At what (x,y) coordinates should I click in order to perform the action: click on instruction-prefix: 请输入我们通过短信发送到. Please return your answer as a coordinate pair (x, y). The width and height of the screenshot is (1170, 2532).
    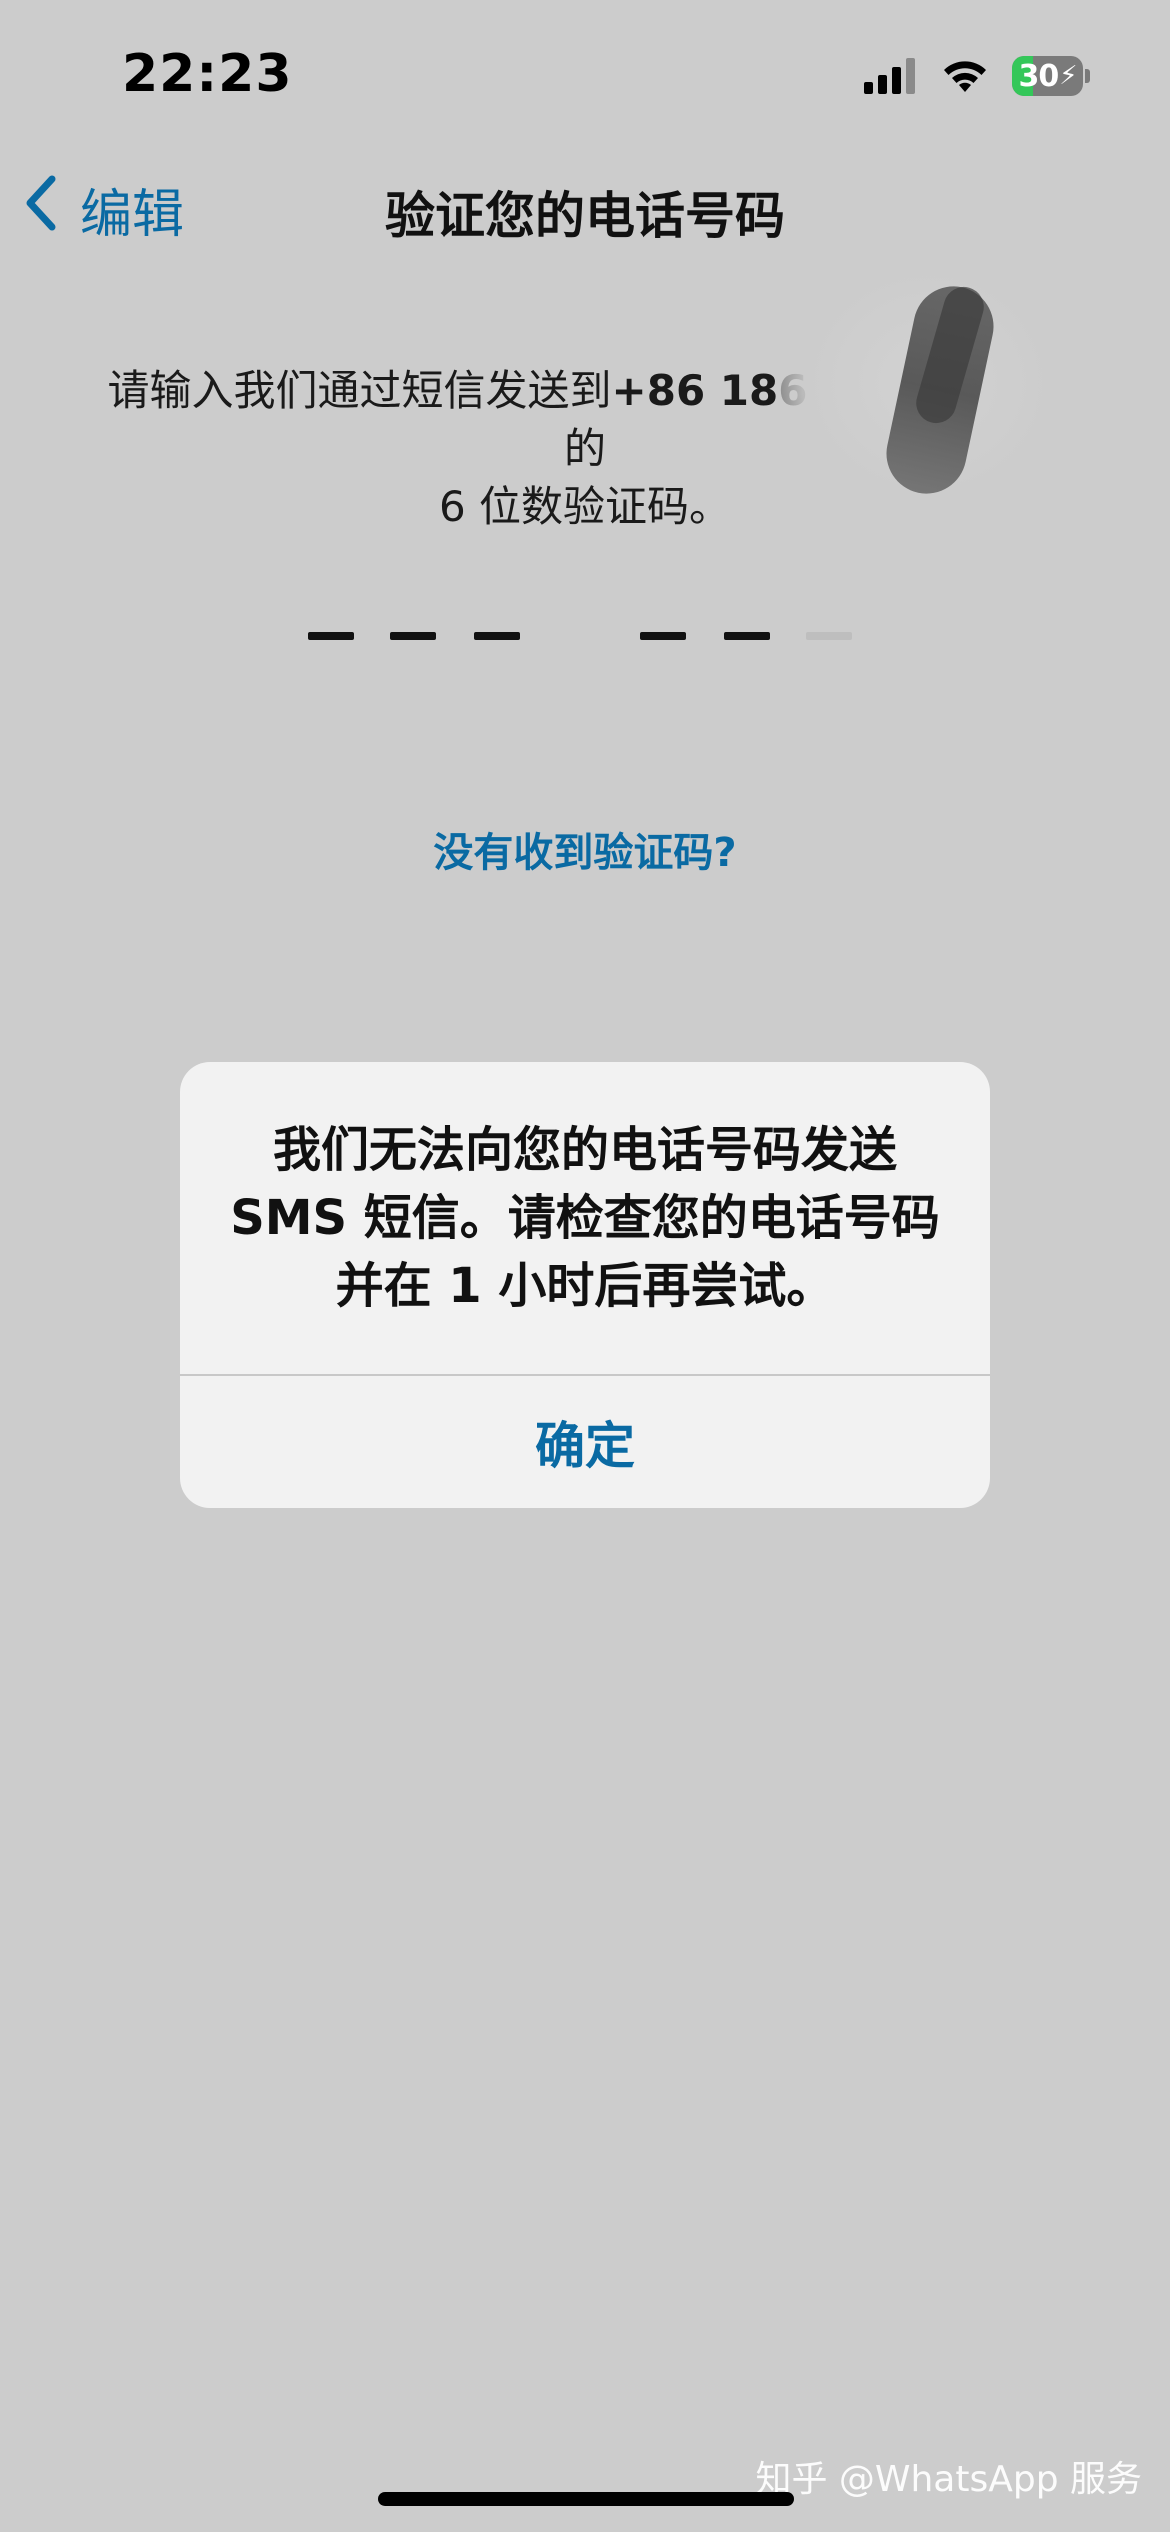
    Looking at the image, I should click on (359, 390).